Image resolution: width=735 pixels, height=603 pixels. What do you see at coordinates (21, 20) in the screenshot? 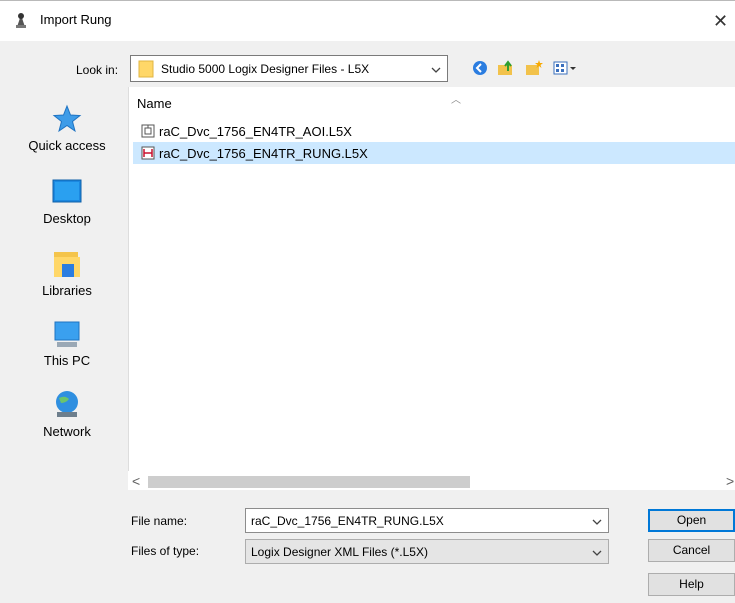
I see `app-icon` at bounding box center [21, 20].